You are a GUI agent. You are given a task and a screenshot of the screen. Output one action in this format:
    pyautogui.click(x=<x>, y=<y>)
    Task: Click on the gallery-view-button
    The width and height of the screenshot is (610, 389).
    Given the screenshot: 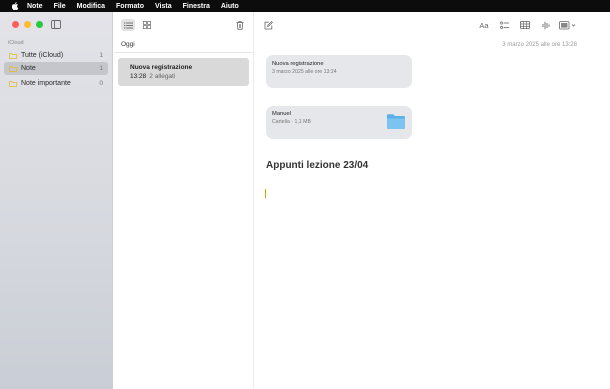 What is the action you would take?
    pyautogui.click(x=147, y=25)
    